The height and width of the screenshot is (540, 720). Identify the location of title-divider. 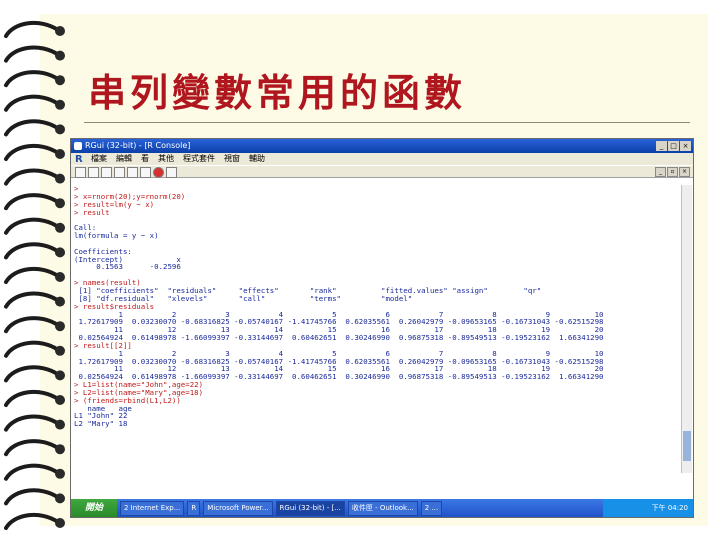
(387, 122).